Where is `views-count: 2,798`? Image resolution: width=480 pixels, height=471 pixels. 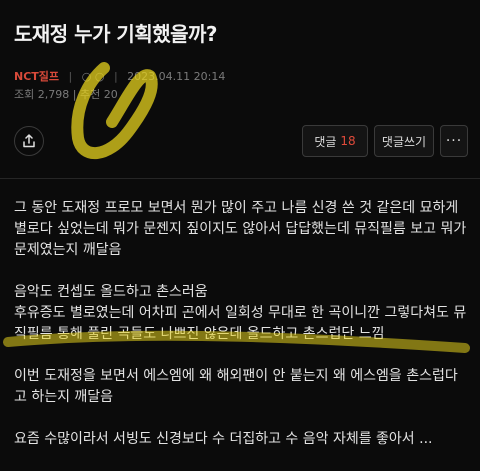 views-count: 2,798 is located at coordinates (53, 94).